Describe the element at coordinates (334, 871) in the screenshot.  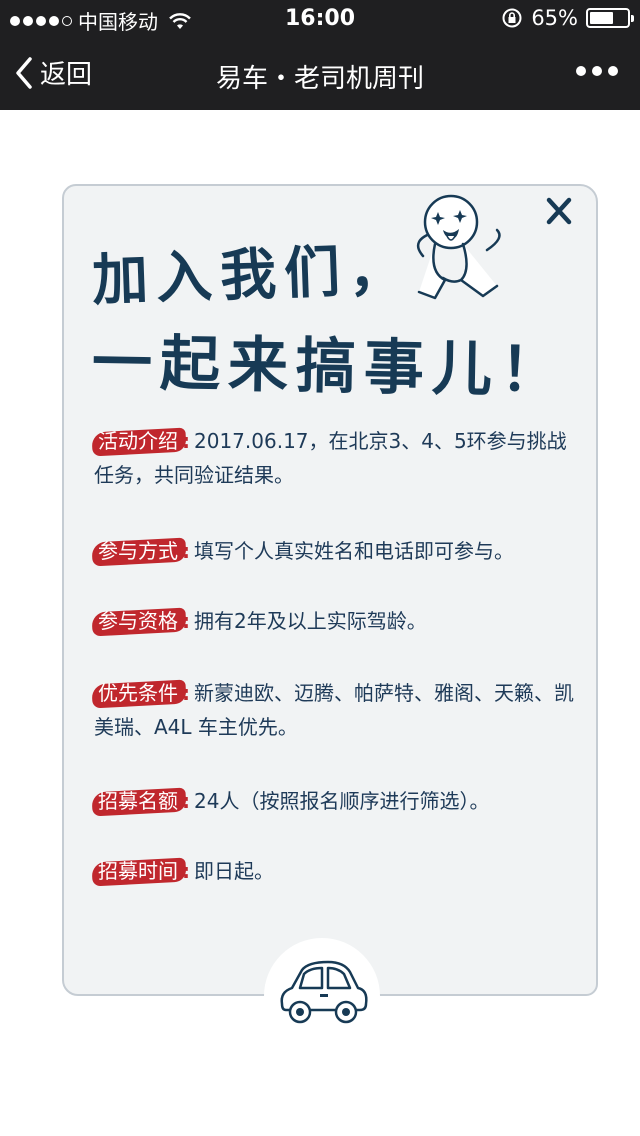
I see `info-item-time: 招募时间: 即日起。` at that location.